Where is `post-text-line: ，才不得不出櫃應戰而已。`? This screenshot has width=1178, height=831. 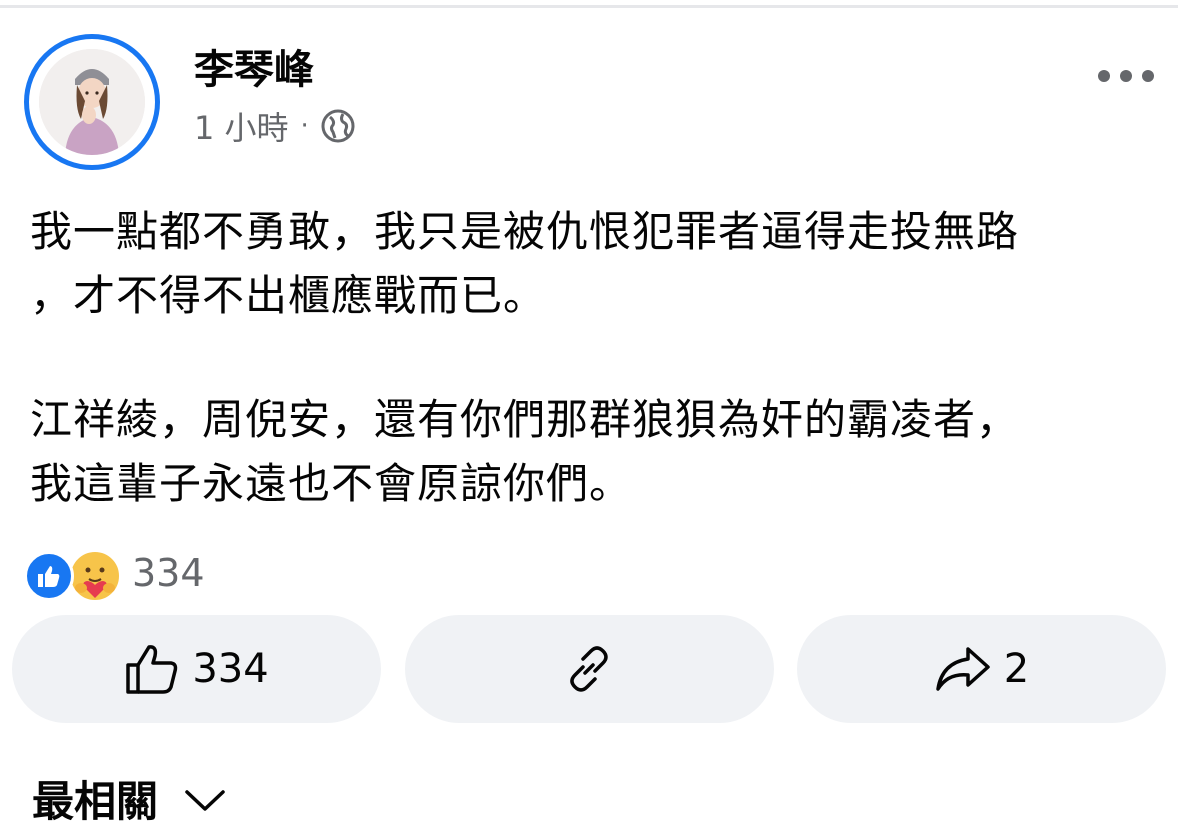
post-text-line: ，才不得不出櫃應戰而已。 is located at coordinates (288, 295).